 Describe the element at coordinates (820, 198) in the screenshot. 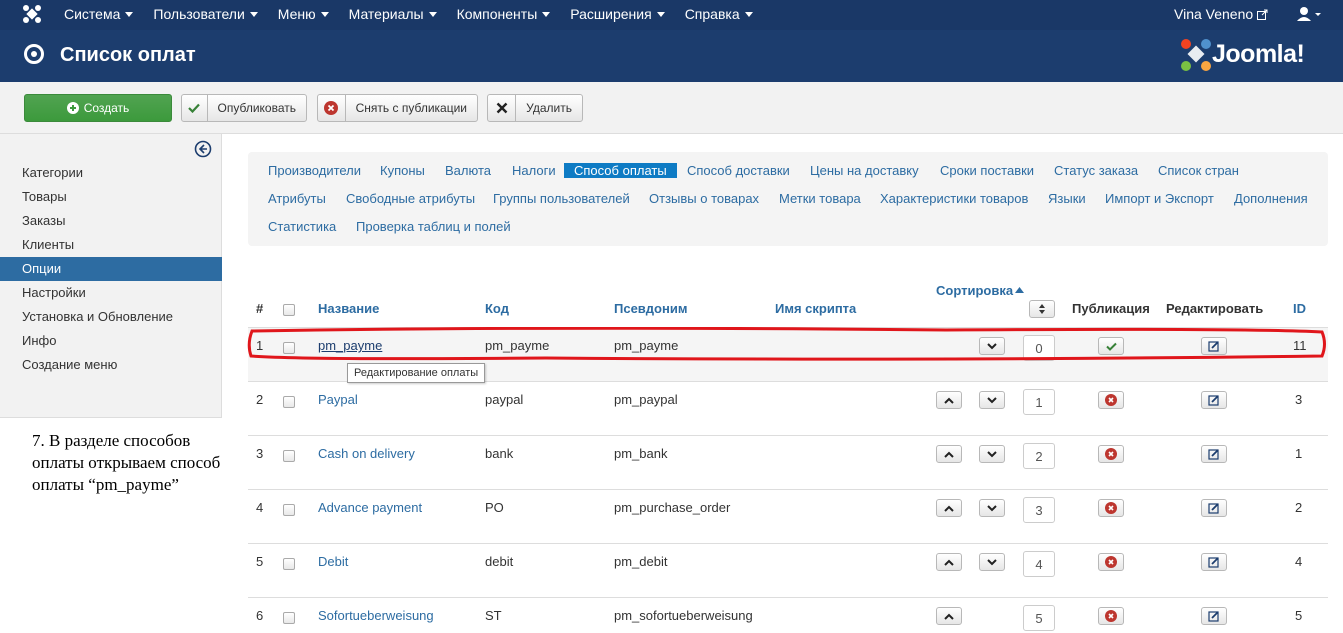

I see `subnav-product-labels: Метки товара` at that location.